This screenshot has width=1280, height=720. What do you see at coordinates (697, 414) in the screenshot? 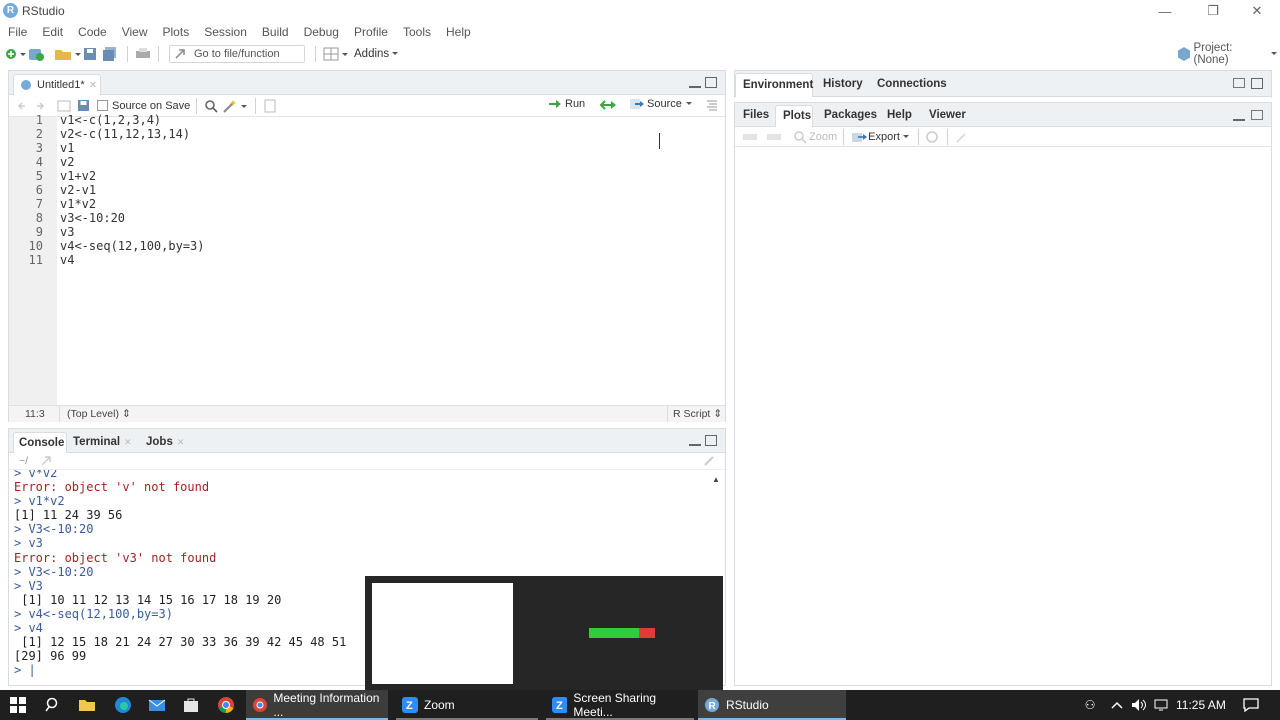
I see `file-type-selector: R Script ⇕` at bounding box center [697, 414].